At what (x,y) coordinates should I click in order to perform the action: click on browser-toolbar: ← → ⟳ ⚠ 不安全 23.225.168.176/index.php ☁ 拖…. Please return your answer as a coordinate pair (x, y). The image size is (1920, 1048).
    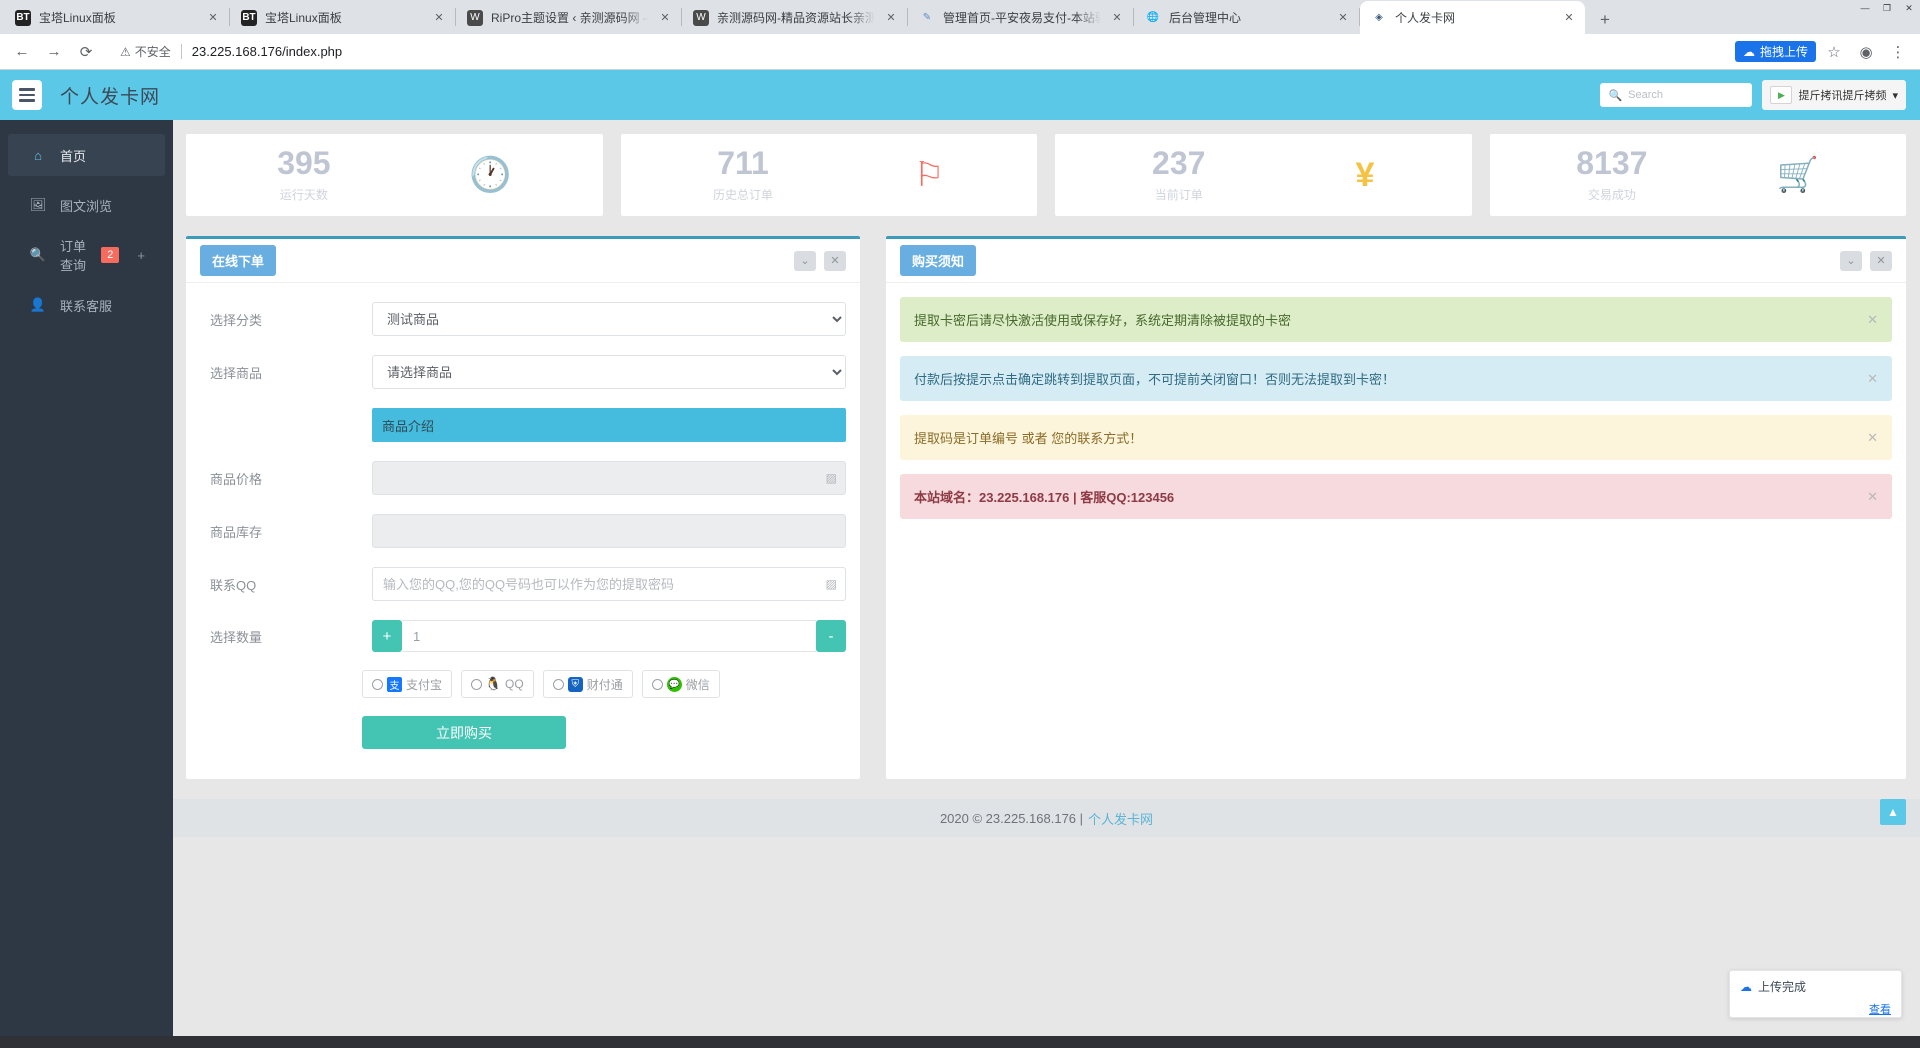
    Looking at the image, I should click on (960, 52).